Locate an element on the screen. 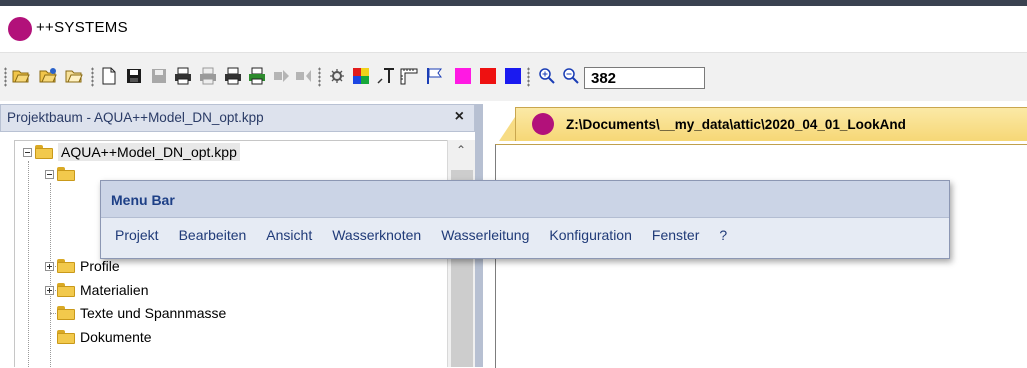 This screenshot has width=1027, height=368. project-tree-title: Projektbaum - AQUA++Model_DN_opt.kpp is located at coordinates (135, 117).